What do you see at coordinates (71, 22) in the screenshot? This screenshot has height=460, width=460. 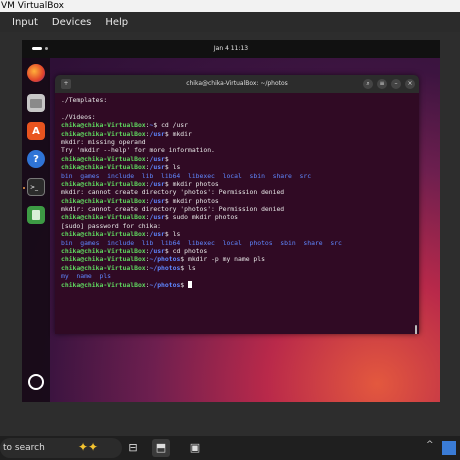 I see `menu-devices: Devices` at bounding box center [71, 22].